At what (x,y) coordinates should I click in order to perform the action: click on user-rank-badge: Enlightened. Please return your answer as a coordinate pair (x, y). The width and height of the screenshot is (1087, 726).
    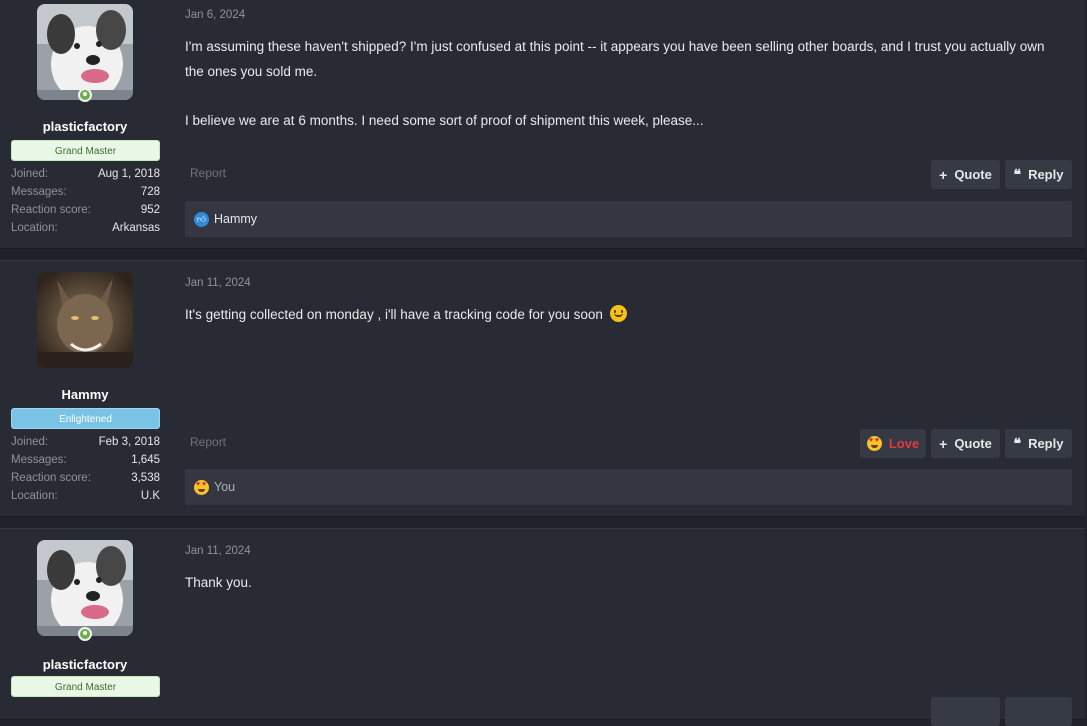
    Looking at the image, I should click on (85, 418).